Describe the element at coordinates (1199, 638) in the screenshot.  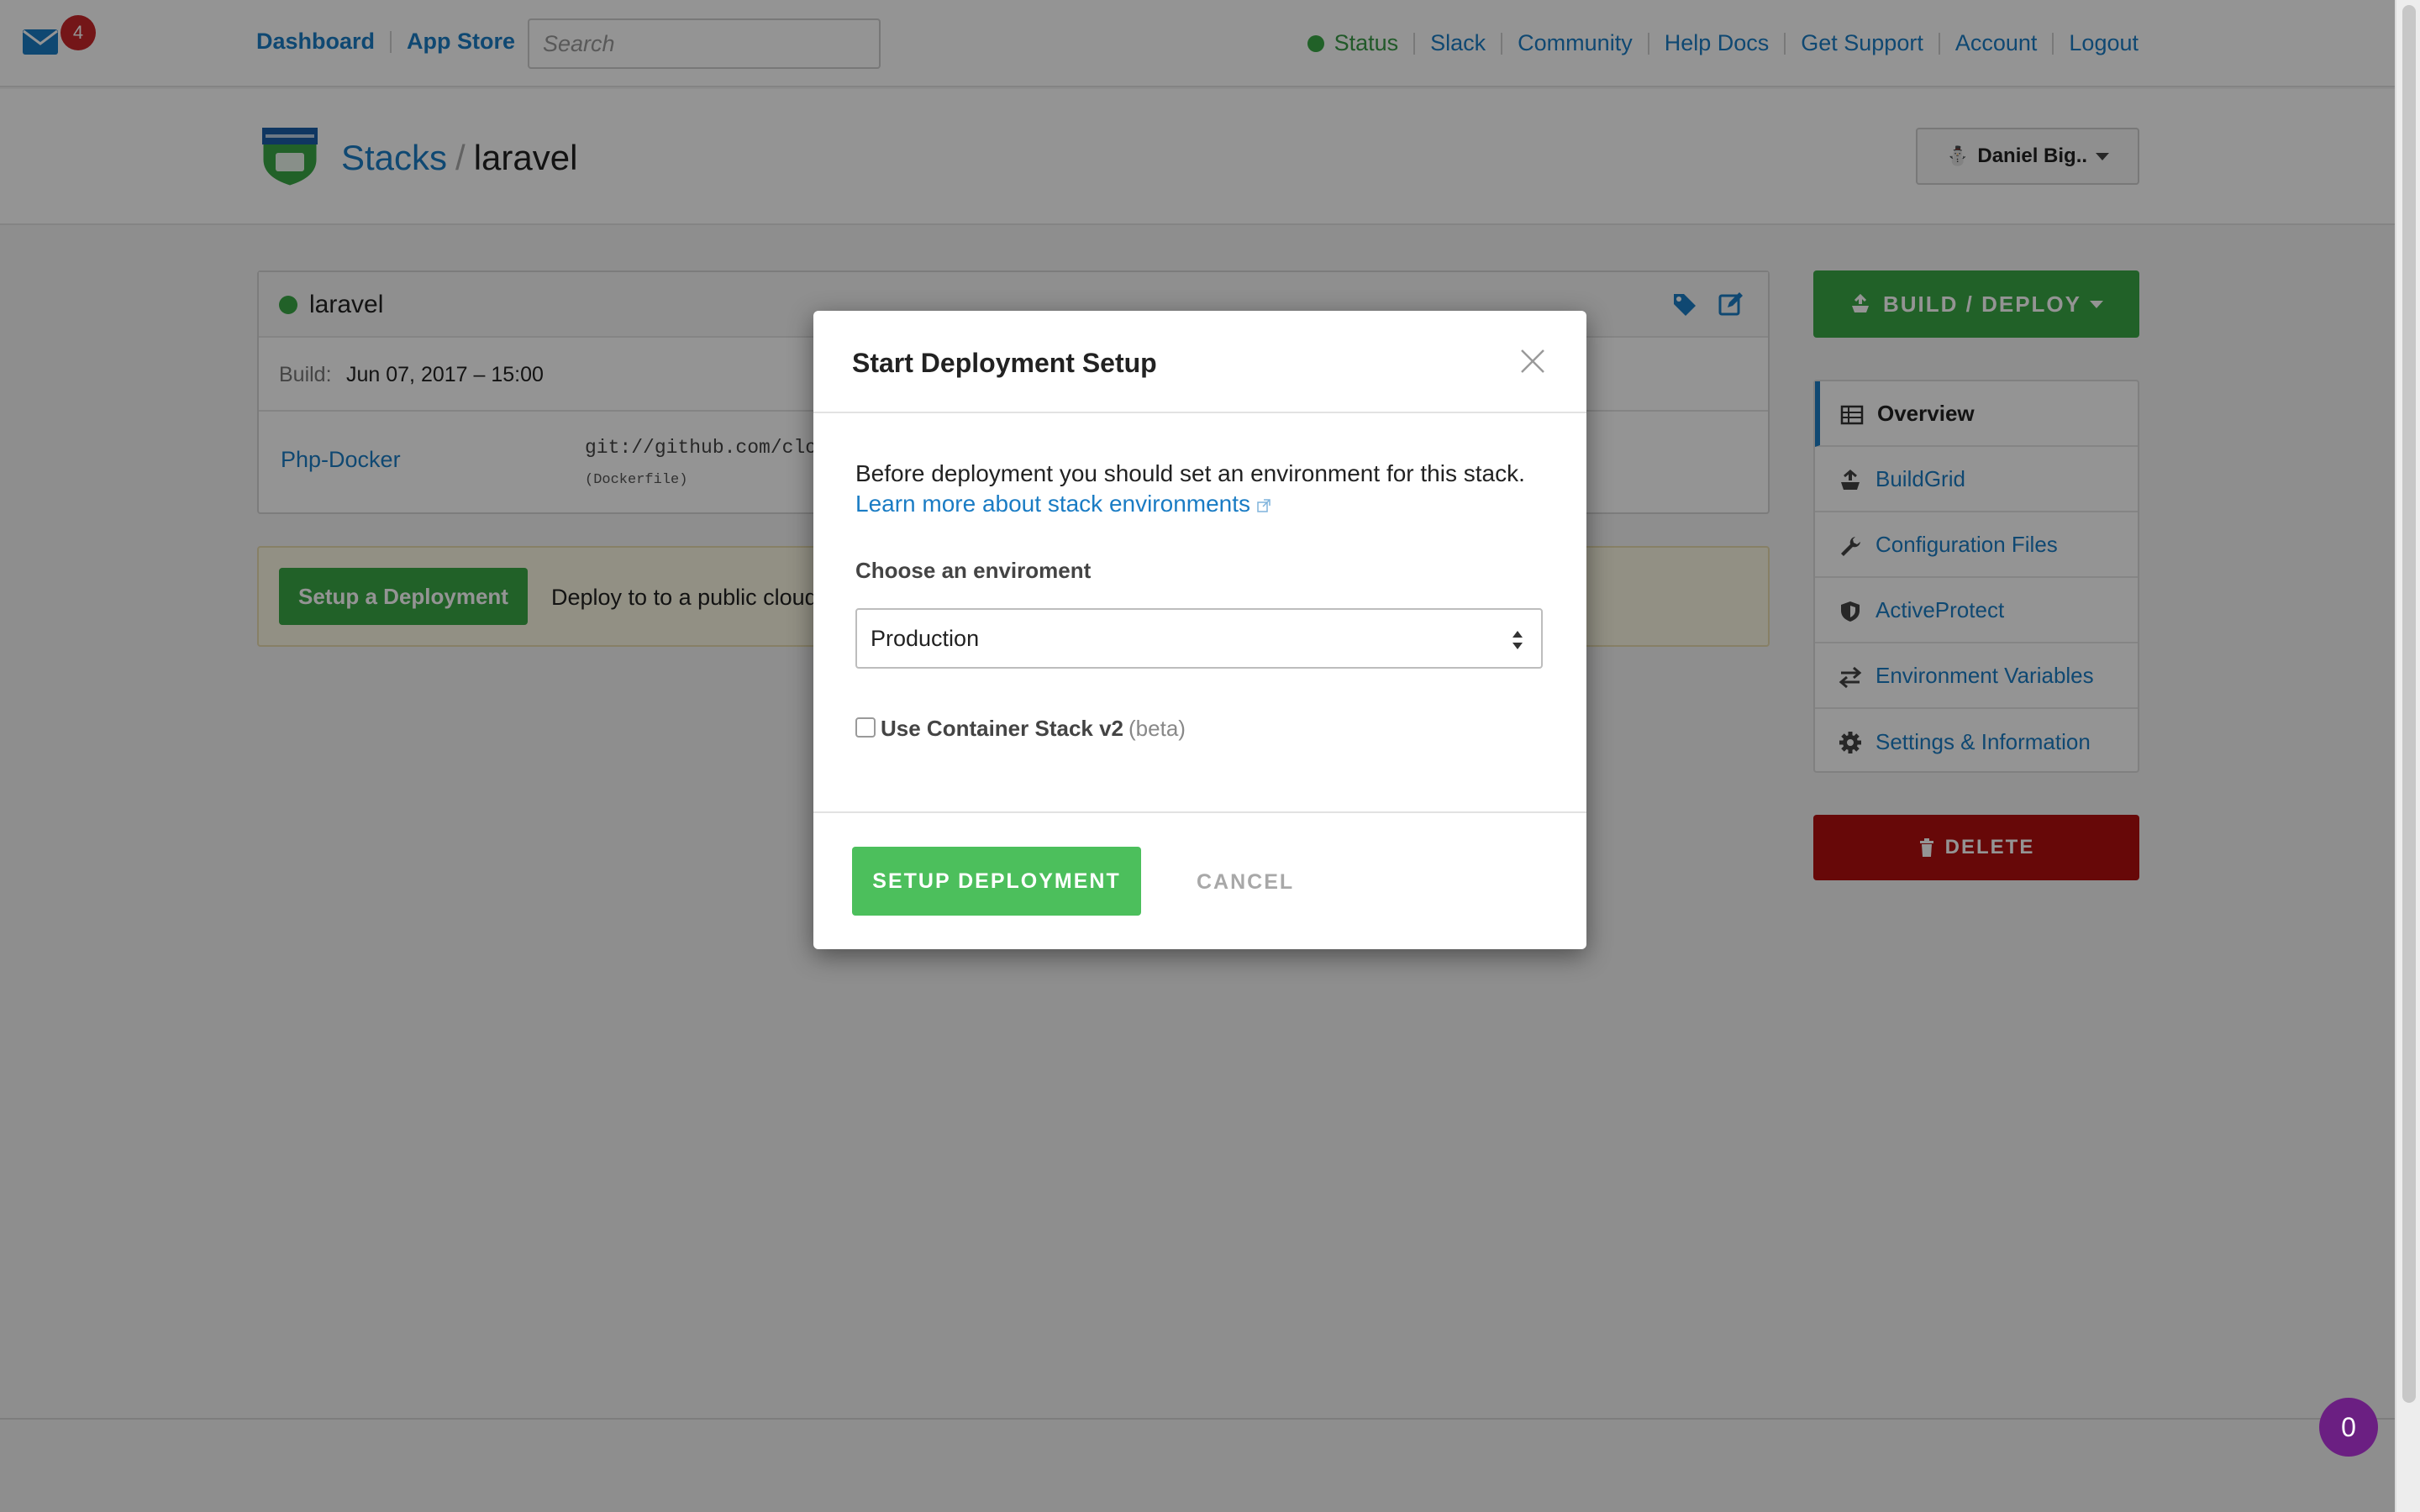
I see `environment-select: Production` at that location.